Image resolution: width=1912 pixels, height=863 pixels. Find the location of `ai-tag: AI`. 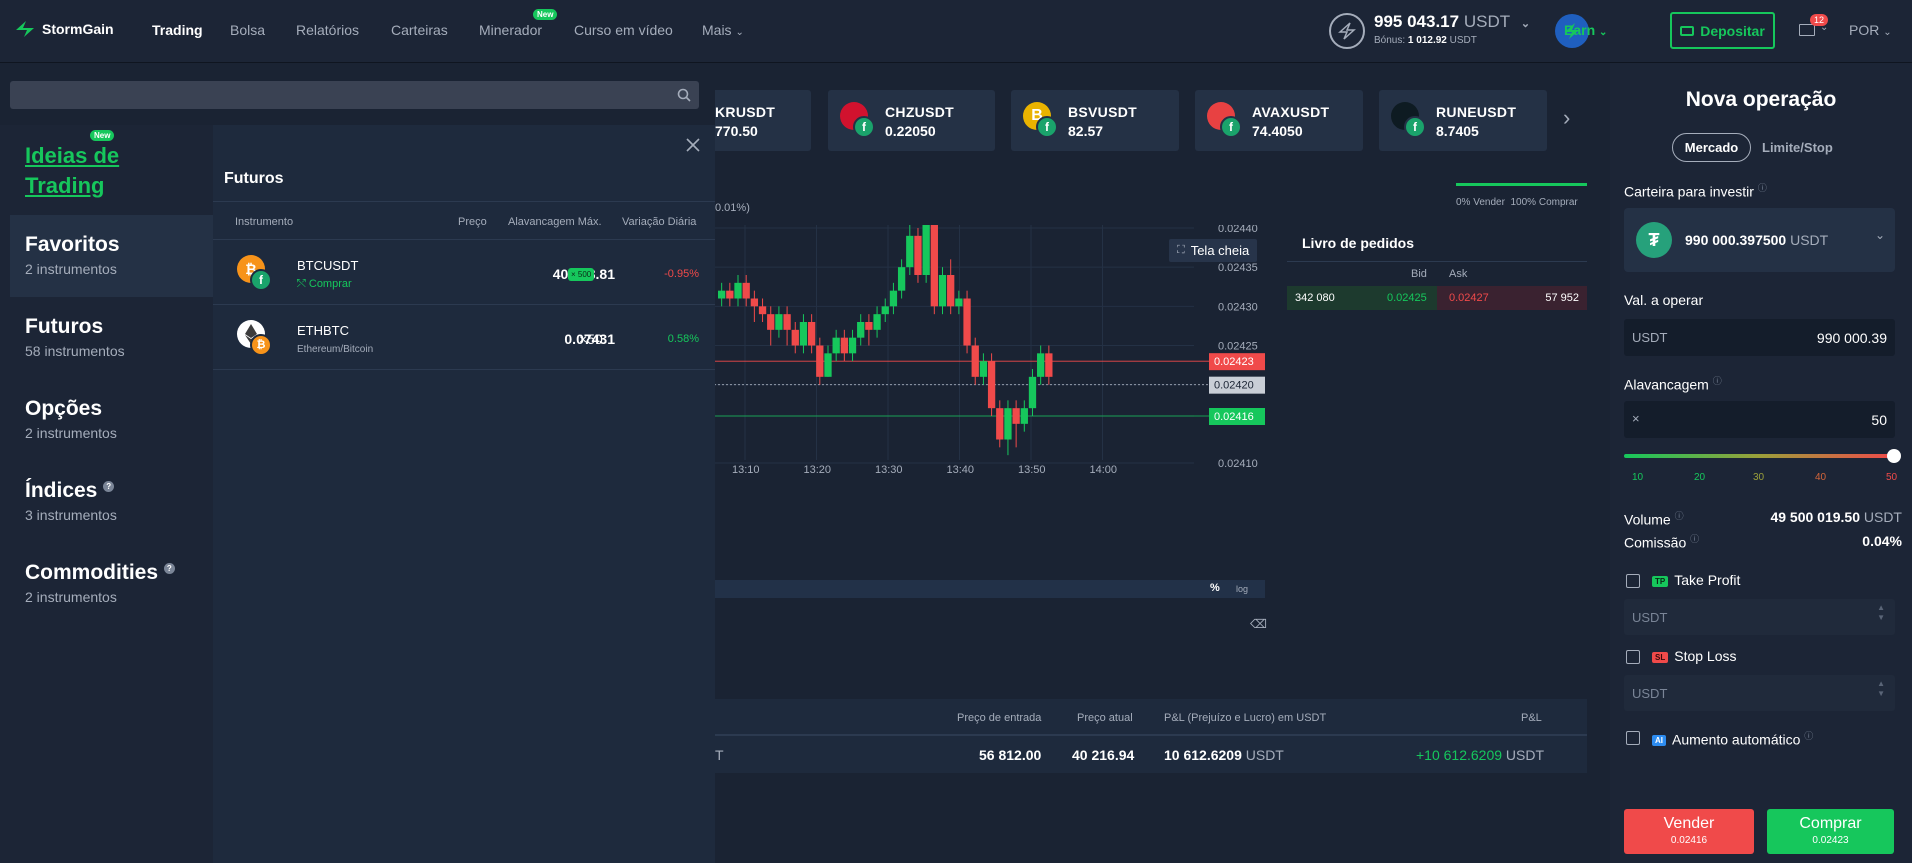

ai-tag: AI is located at coordinates (1659, 741).